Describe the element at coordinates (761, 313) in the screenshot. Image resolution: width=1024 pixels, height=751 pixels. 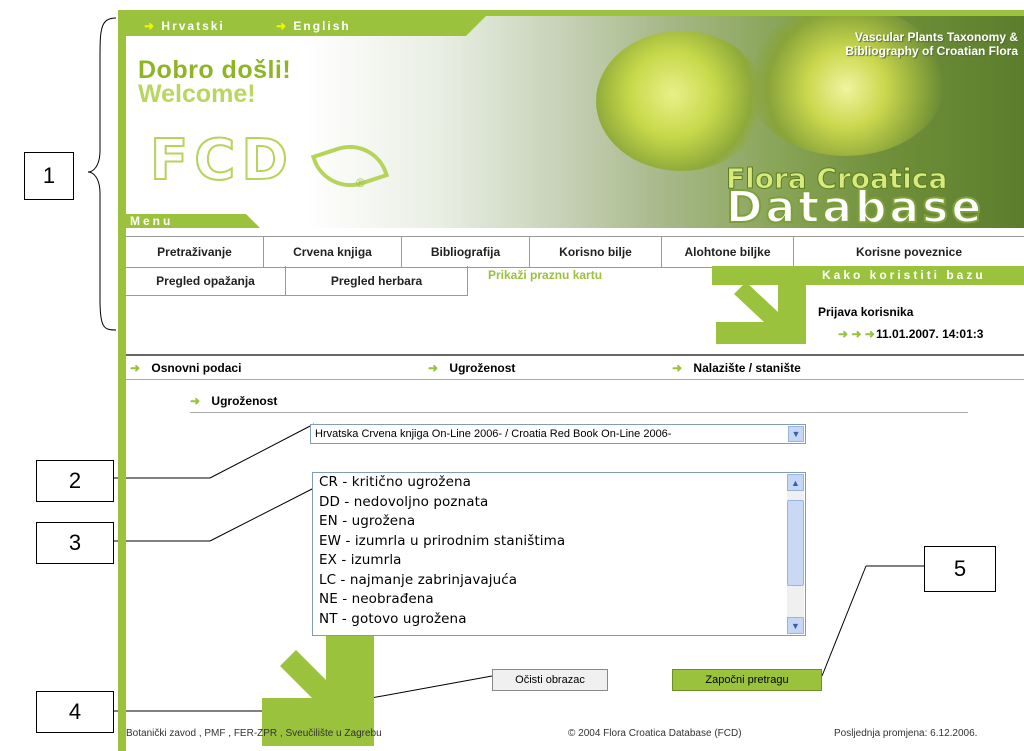
I see `decorative-arrow-icon` at that location.